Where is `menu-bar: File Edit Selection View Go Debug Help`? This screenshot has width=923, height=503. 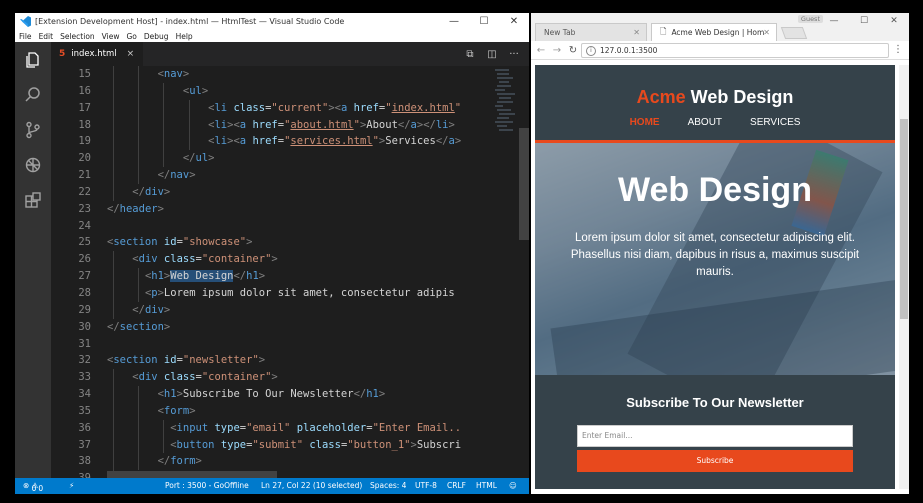 menu-bar: File Edit Selection View Go Debug Help is located at coordinates (272, 36).